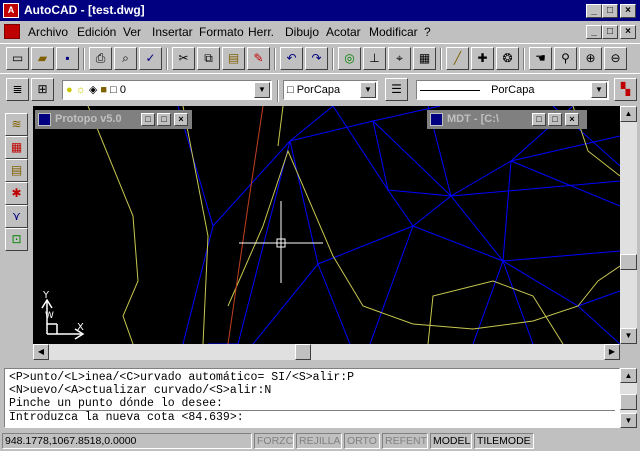 Image resolution: width=640 pixels, height=451 pixels. I want to click on properties-icon: ▚, so click(625, 89).